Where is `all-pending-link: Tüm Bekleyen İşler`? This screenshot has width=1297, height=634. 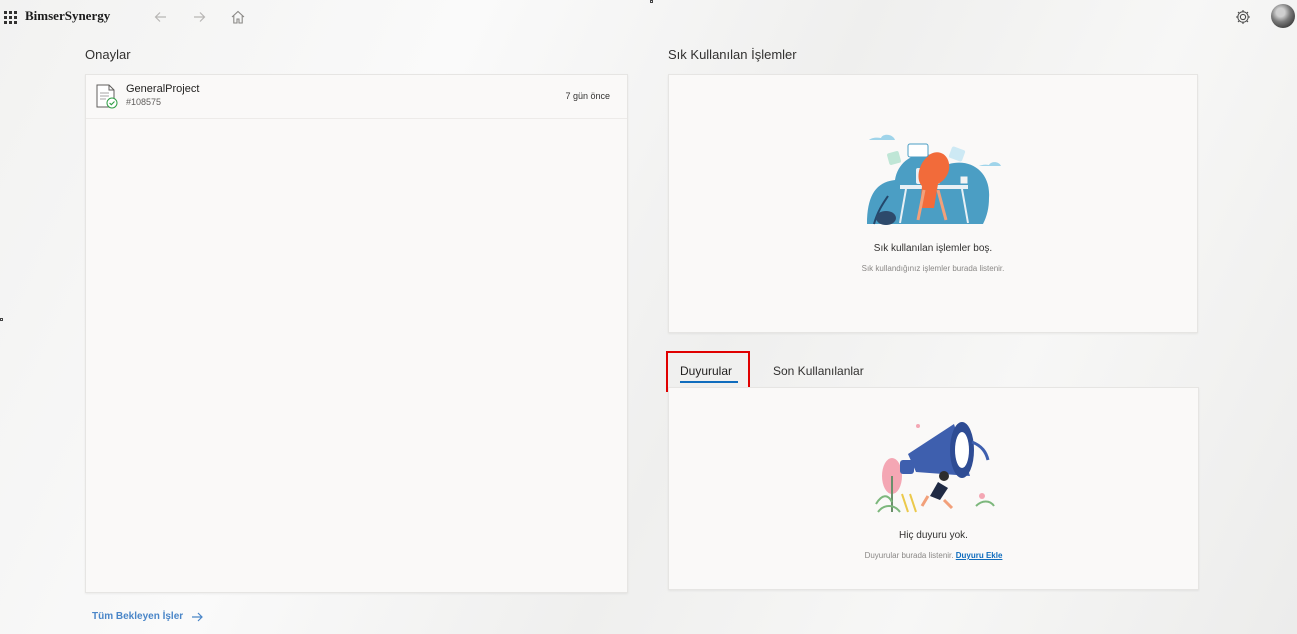
all-pending-link: Tüm Bekleyen İşler is located at coordinates (148, 616).